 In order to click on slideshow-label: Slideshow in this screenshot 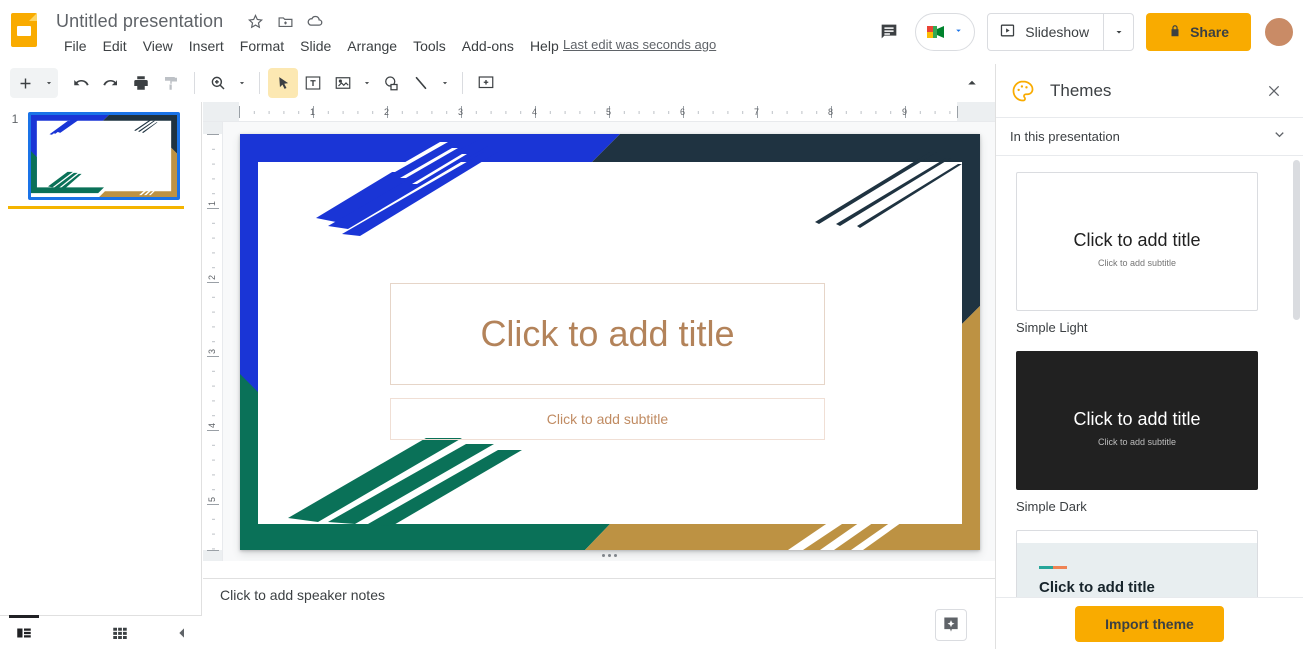, I will do `click(1057, 32)`.